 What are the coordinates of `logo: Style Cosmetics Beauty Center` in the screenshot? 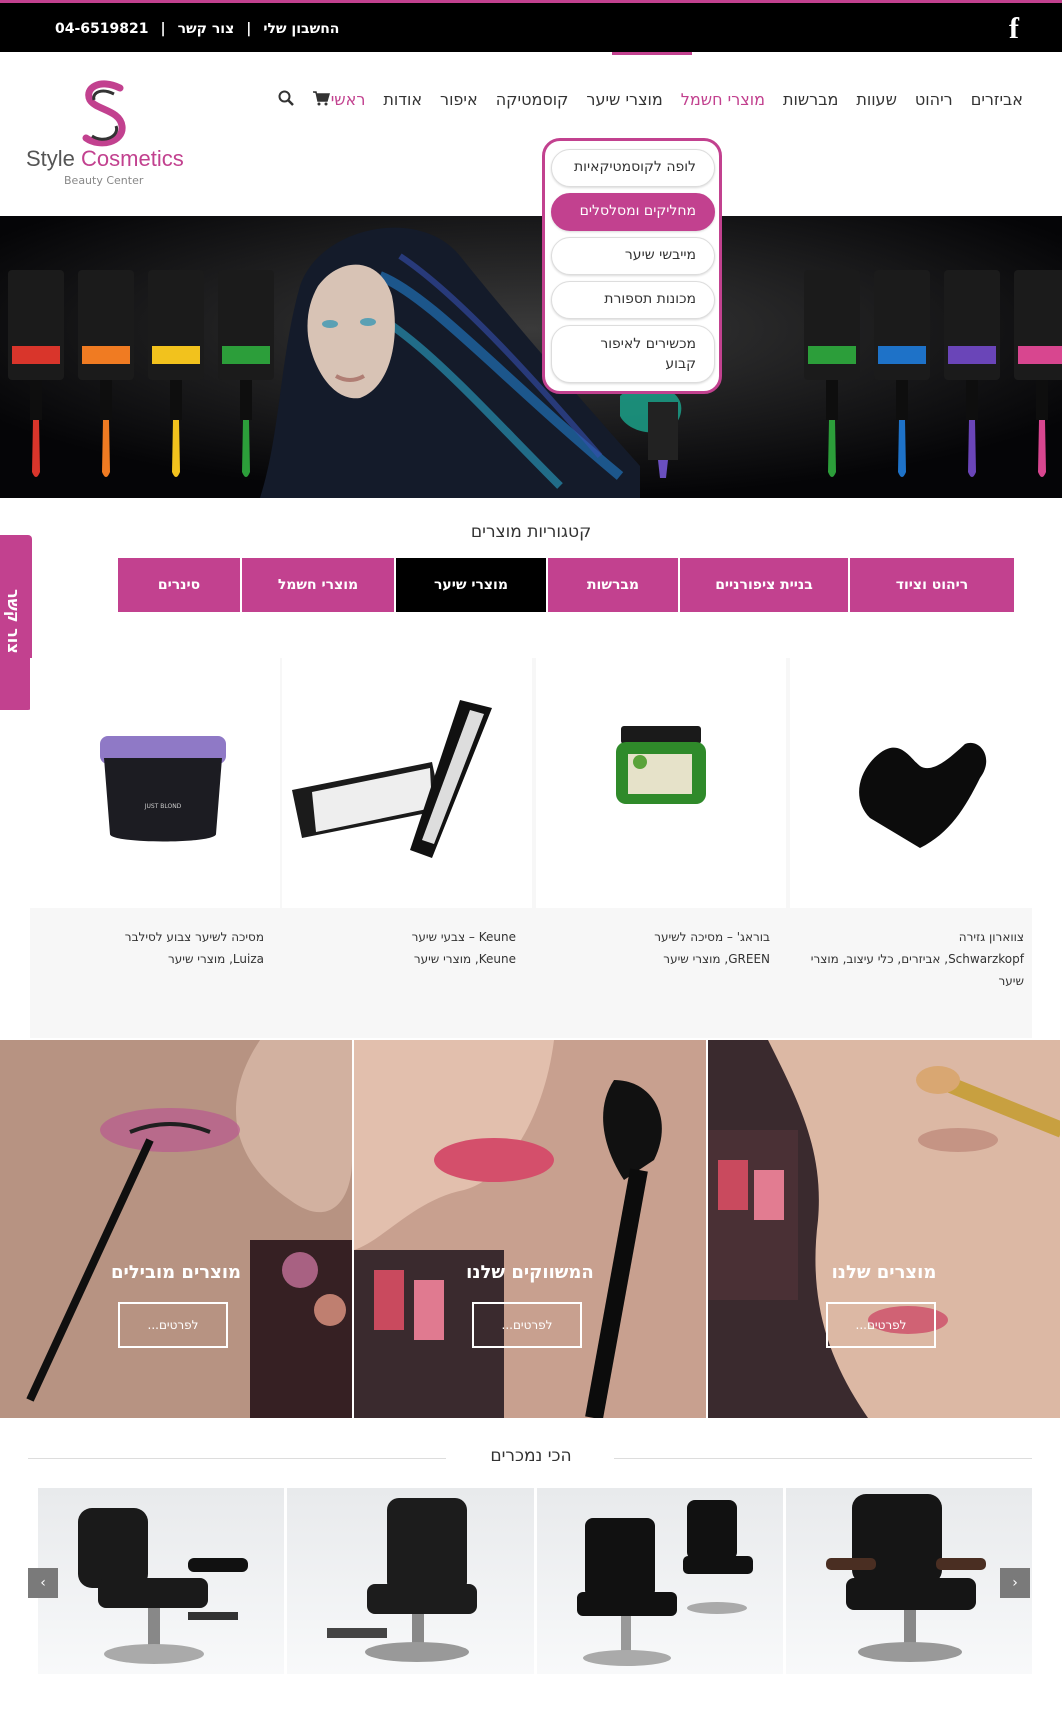 It's located at (106, 135).